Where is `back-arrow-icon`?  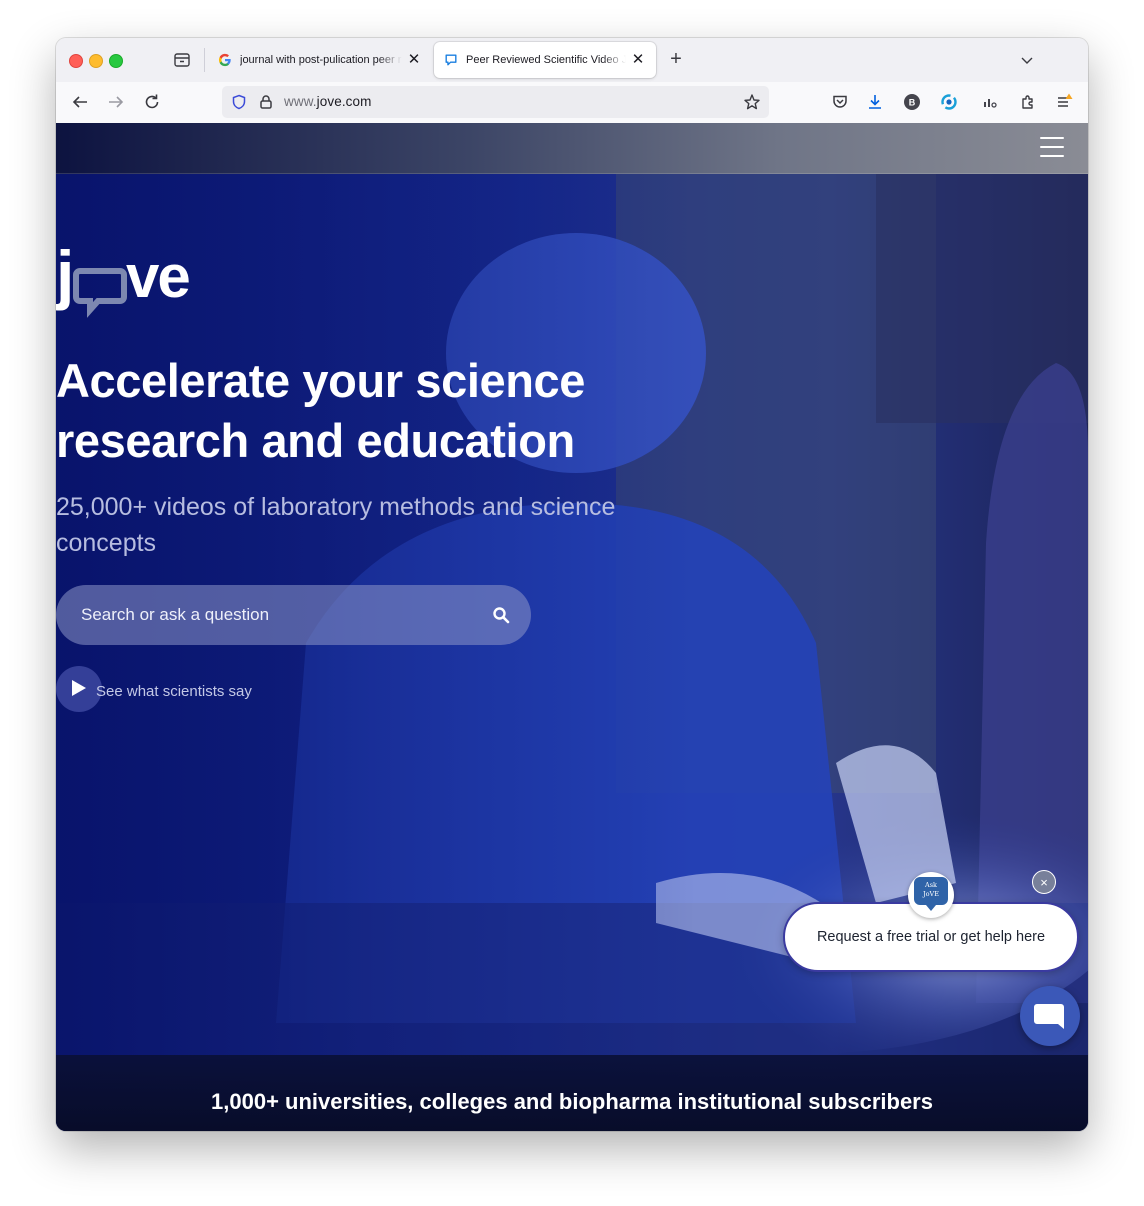 back-arrow-icon is located at coordinates (80, 102).